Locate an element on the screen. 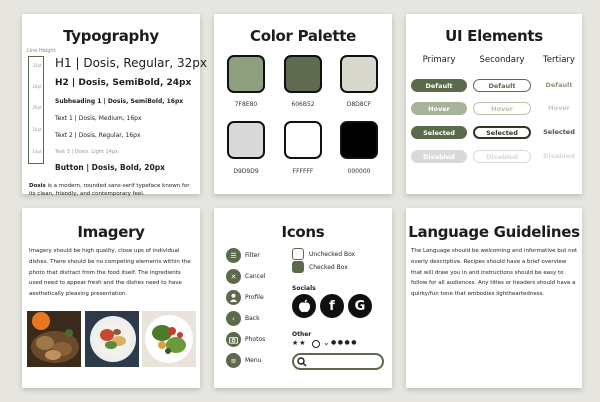 The image size is (600, 402). swatch-hex: 7F8E80 is located at coordinates (246, 104).